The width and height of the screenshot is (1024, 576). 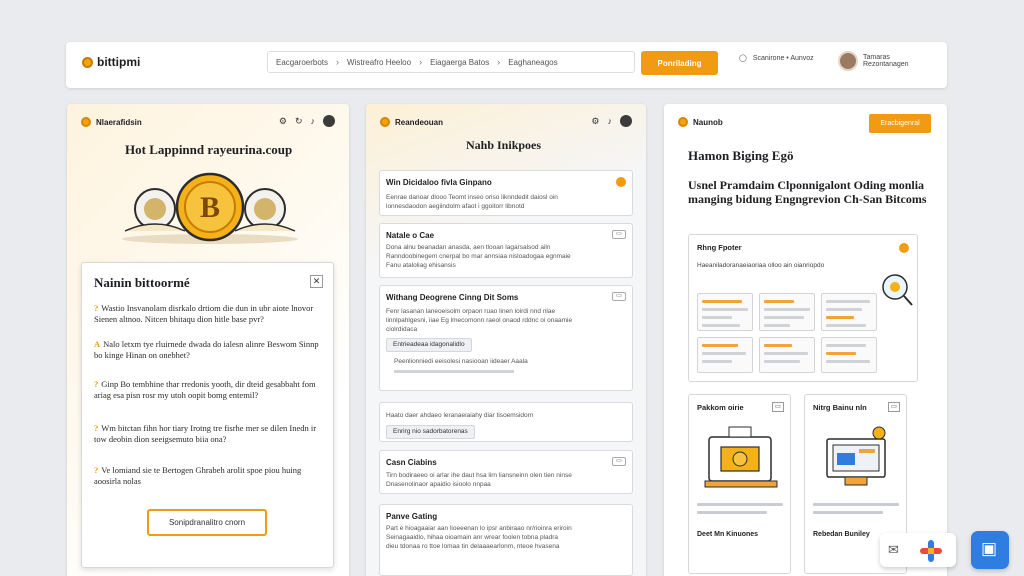 I want to click on computer-illustration, so click(x=856, y=456).